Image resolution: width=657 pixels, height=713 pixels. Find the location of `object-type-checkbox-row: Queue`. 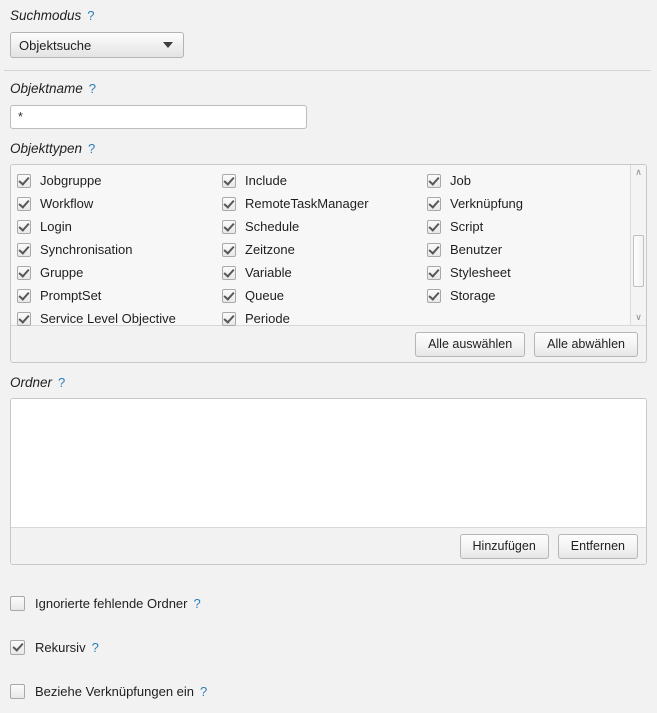

object-type-checkbox-row: Queue is located at coordinates (324, 295).